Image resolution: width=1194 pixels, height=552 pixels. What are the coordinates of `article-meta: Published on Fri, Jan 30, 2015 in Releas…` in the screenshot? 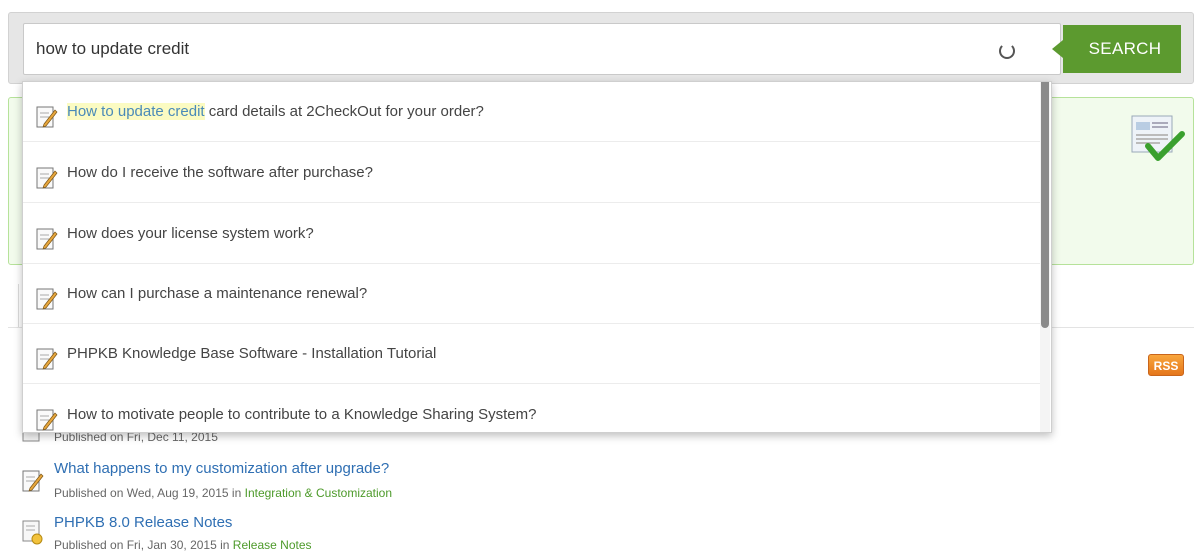 It's located at (183, 545).